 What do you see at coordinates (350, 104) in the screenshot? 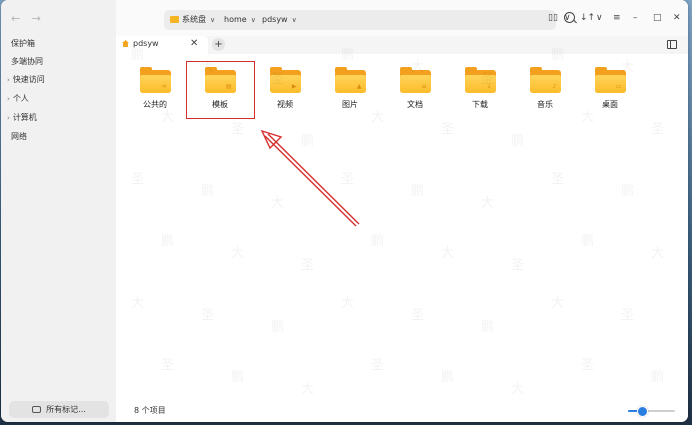
I see `folder-label: 图片` at bounding box center [350, 104].